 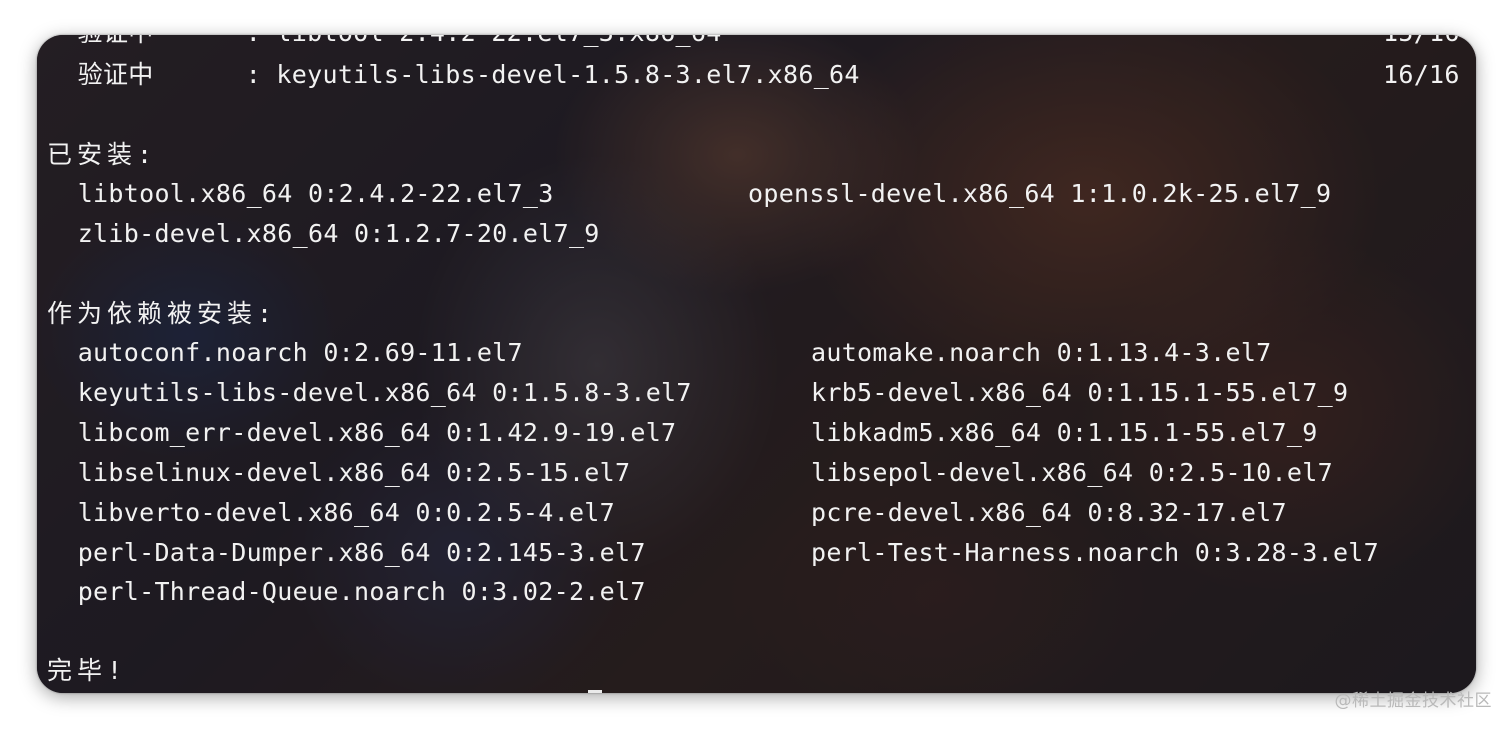 What do you see at coordinates (1072, 472) in the screenshot?
I see `dependency-item: libsepol-devel.x86_64 0:2.5-10.el7` at bounding box center [1072, 472].